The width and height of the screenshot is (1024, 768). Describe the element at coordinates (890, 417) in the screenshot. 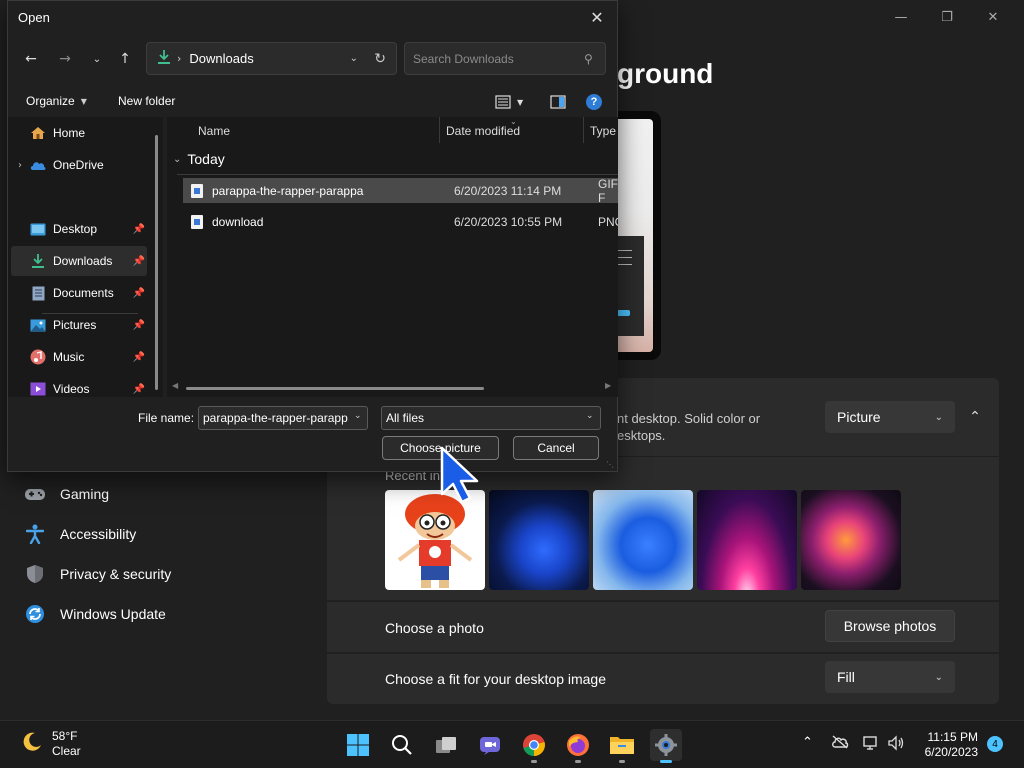

I see `background-type-dropdown: Picture ⌄` at that location.